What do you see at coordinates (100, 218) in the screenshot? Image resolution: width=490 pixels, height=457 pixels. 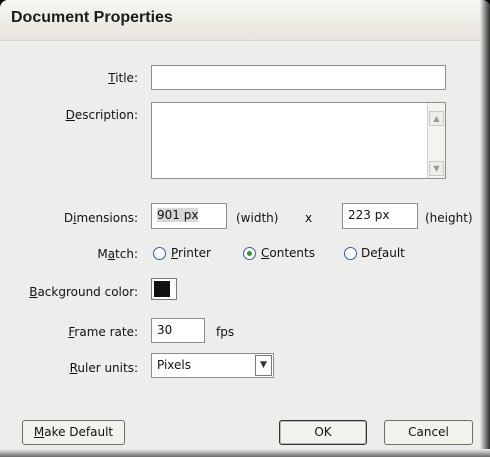 I see `dimensions-label: Dimensions:` at bounding box center [100, 218].